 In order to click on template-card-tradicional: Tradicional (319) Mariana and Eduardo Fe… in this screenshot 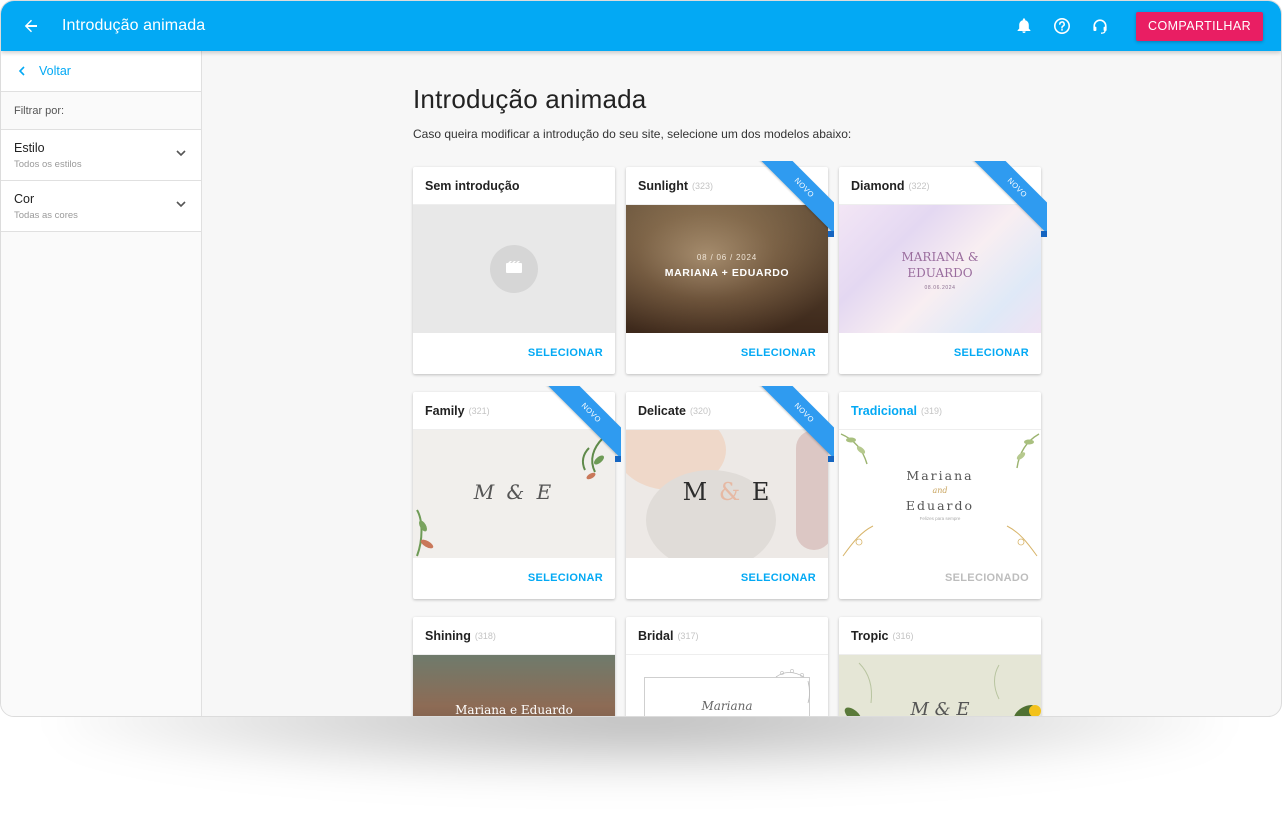, I will do `click(940, 495)`.